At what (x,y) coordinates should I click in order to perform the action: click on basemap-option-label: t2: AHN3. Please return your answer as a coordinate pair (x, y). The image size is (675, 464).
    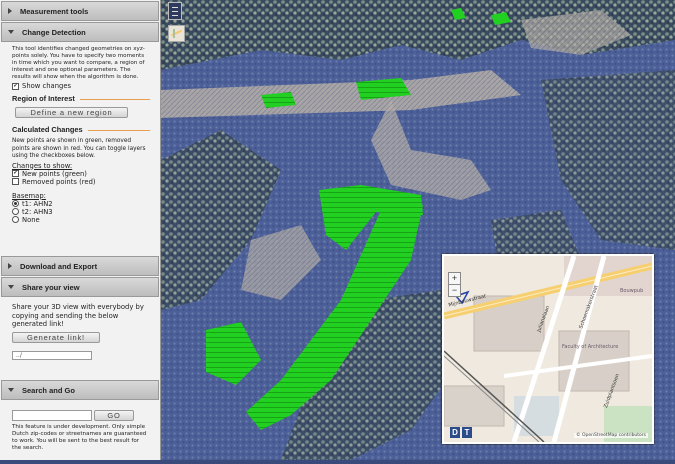
    Looking at the image, I should click on (37, 211).